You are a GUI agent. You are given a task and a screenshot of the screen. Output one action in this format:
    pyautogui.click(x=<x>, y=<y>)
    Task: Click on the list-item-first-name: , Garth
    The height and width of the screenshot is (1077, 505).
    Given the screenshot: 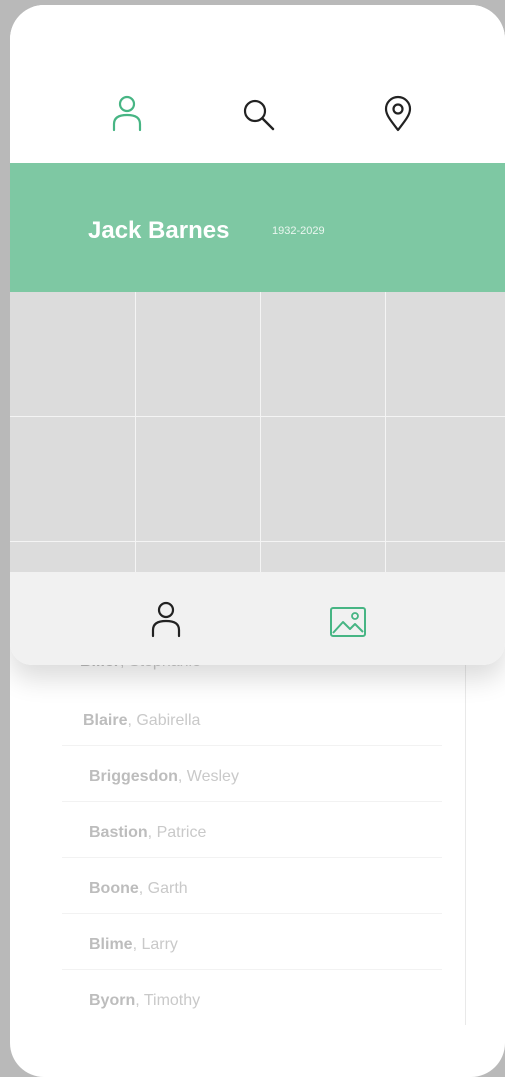 What is the action you would take?
    pyautogui.click(x=163, y=888)
    